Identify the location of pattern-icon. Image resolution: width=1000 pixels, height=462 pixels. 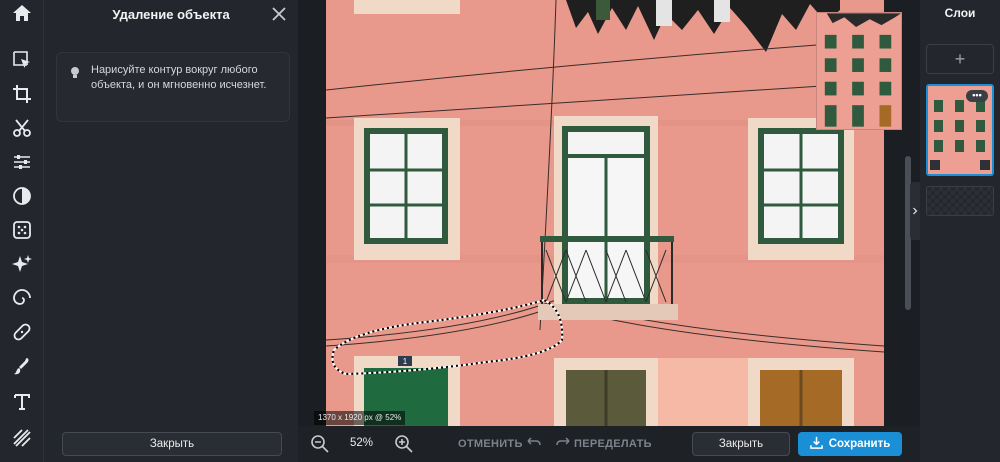
(22, 438).